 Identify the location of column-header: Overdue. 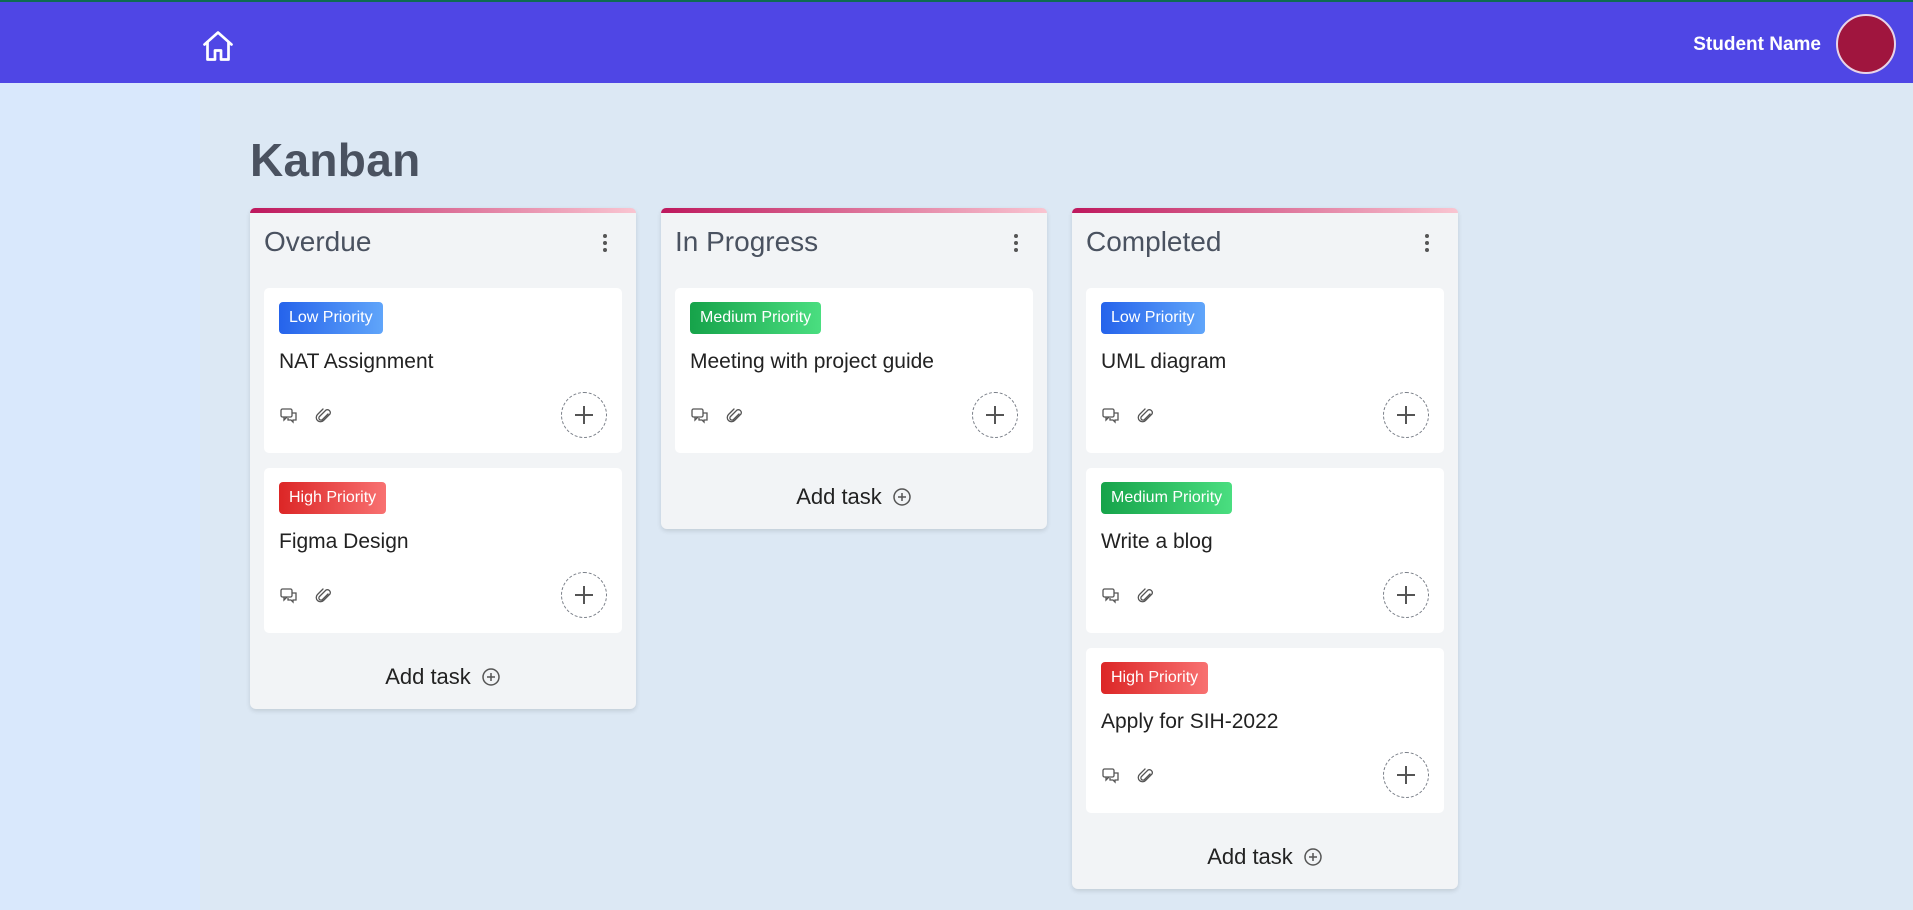
(443, 248).